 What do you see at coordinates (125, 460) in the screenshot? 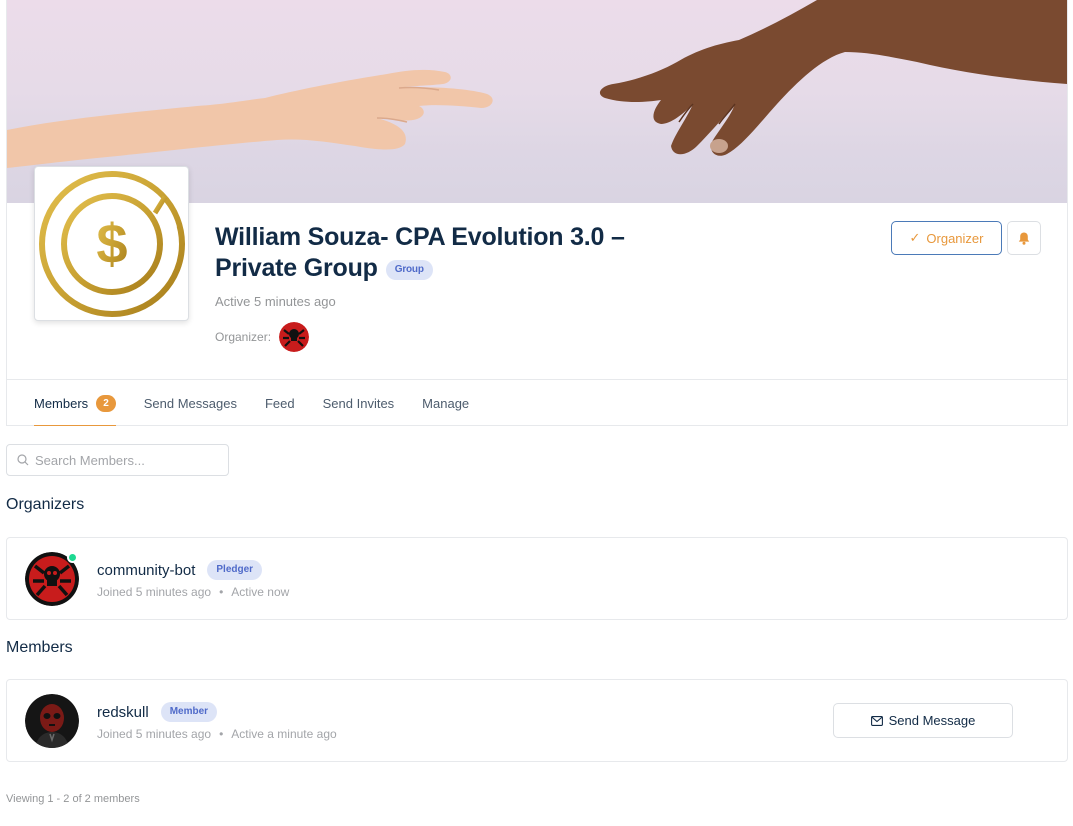
I see `search-members-input` at bounding box center [125, 460].